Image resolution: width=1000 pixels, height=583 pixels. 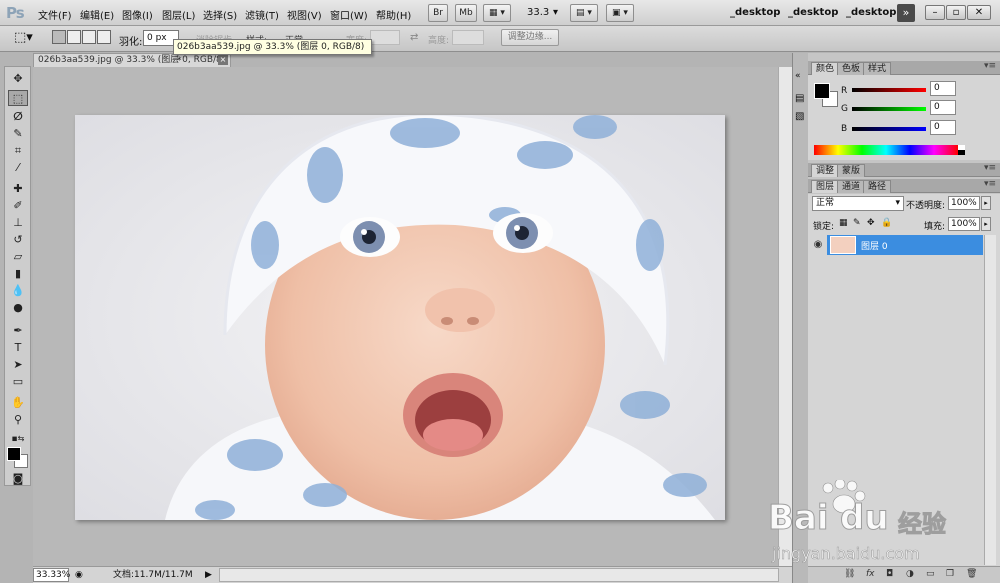 I want to click on quick-mask-icon: ◙, so click(x=18, y=479).